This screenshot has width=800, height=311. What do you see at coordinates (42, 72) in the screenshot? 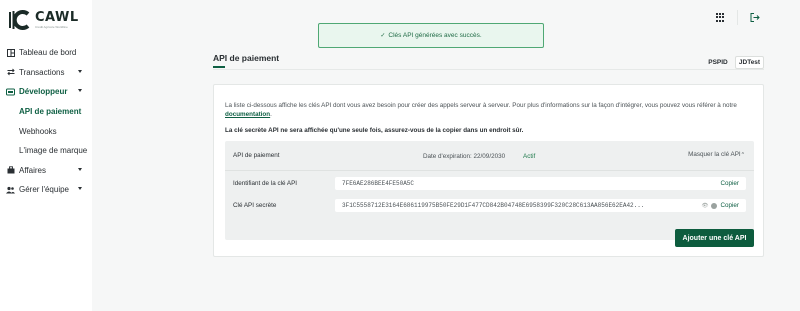
I see `sidebar-item-label: Transactions` at bounding box center [42, 72].